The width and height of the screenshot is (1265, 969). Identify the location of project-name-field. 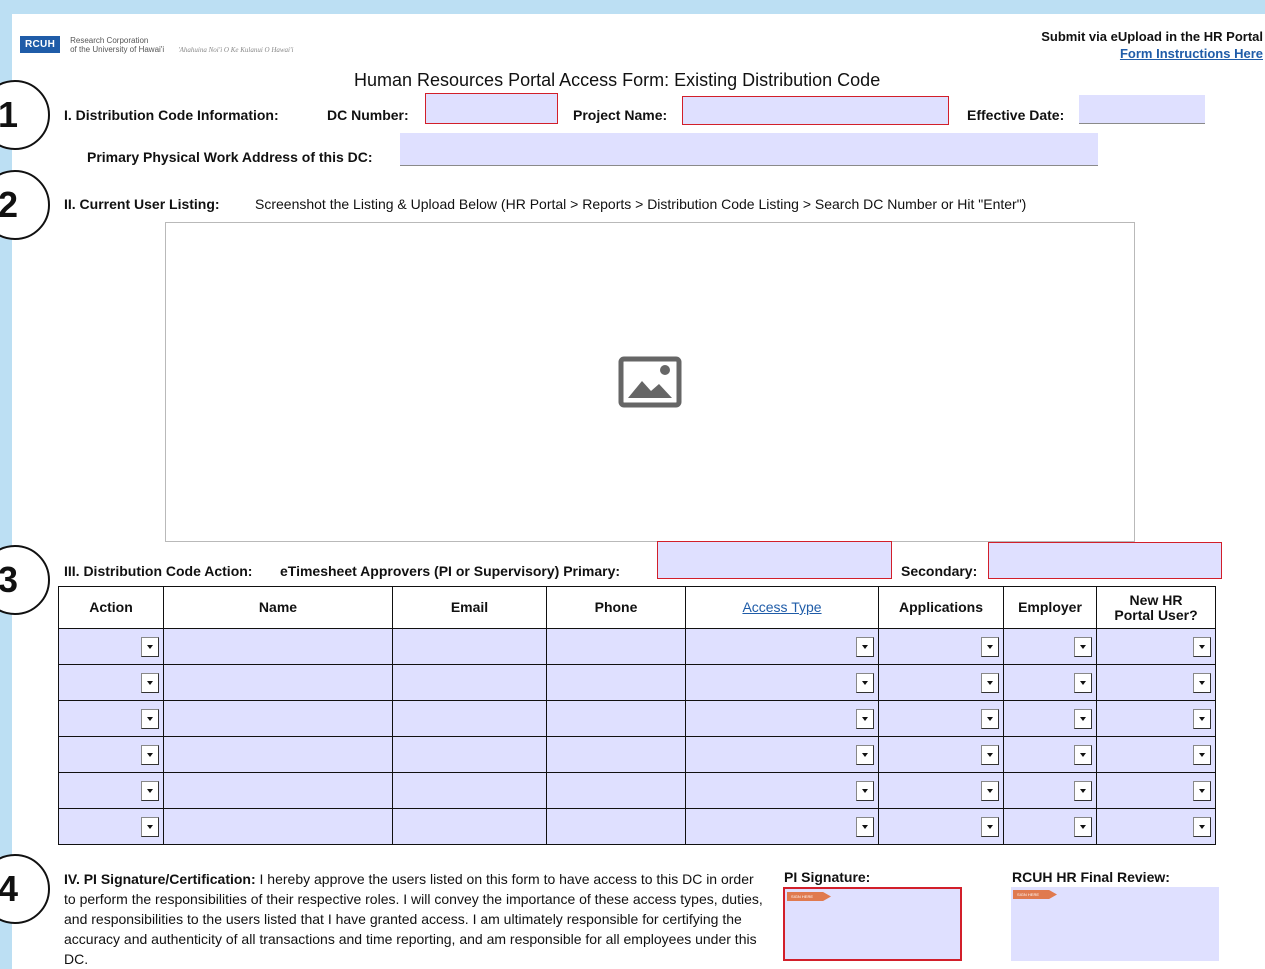
(815, 110).